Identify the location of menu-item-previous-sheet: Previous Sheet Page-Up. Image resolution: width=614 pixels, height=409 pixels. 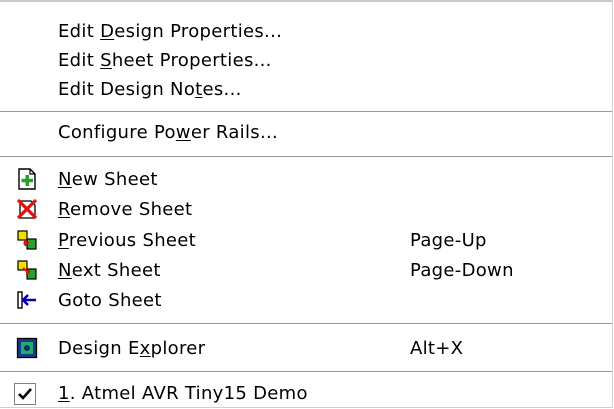
(306, 240).